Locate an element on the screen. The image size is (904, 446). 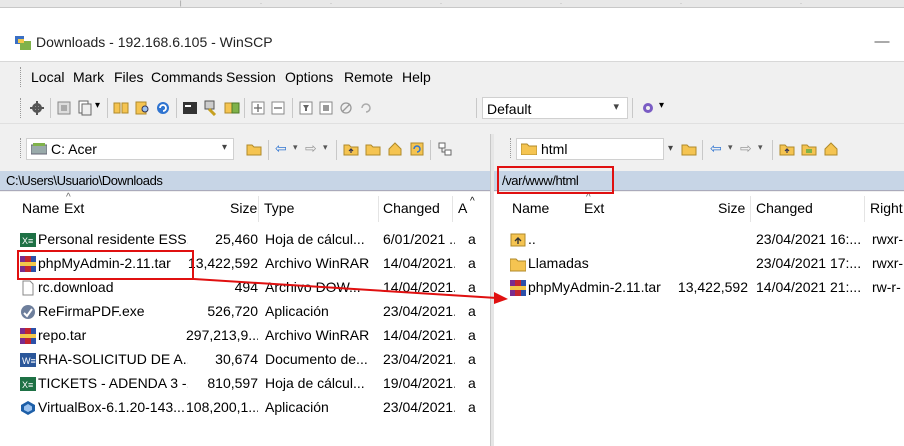
column-header-attr: A is located at coordinates (462, 208).